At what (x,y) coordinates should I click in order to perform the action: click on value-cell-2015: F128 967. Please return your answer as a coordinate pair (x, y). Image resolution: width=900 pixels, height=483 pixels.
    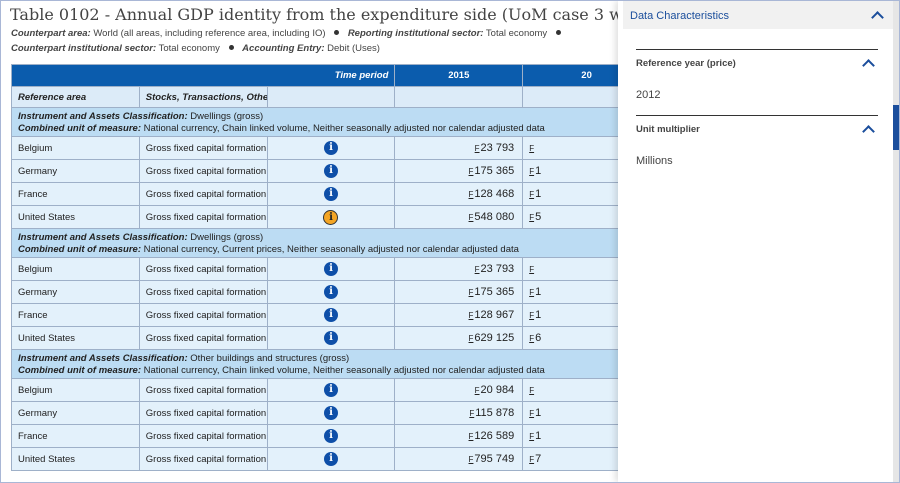
    Looking at the image, I should click on (459, 315).